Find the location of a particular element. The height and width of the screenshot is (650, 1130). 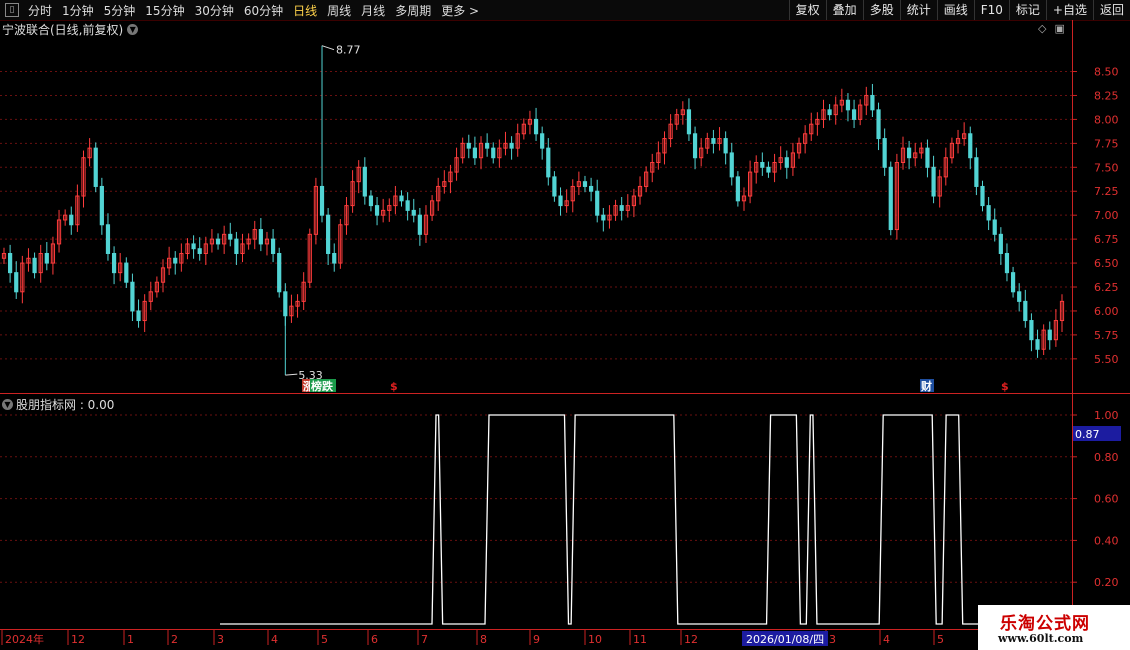

max-pointer is located at coordinates (328, 48).